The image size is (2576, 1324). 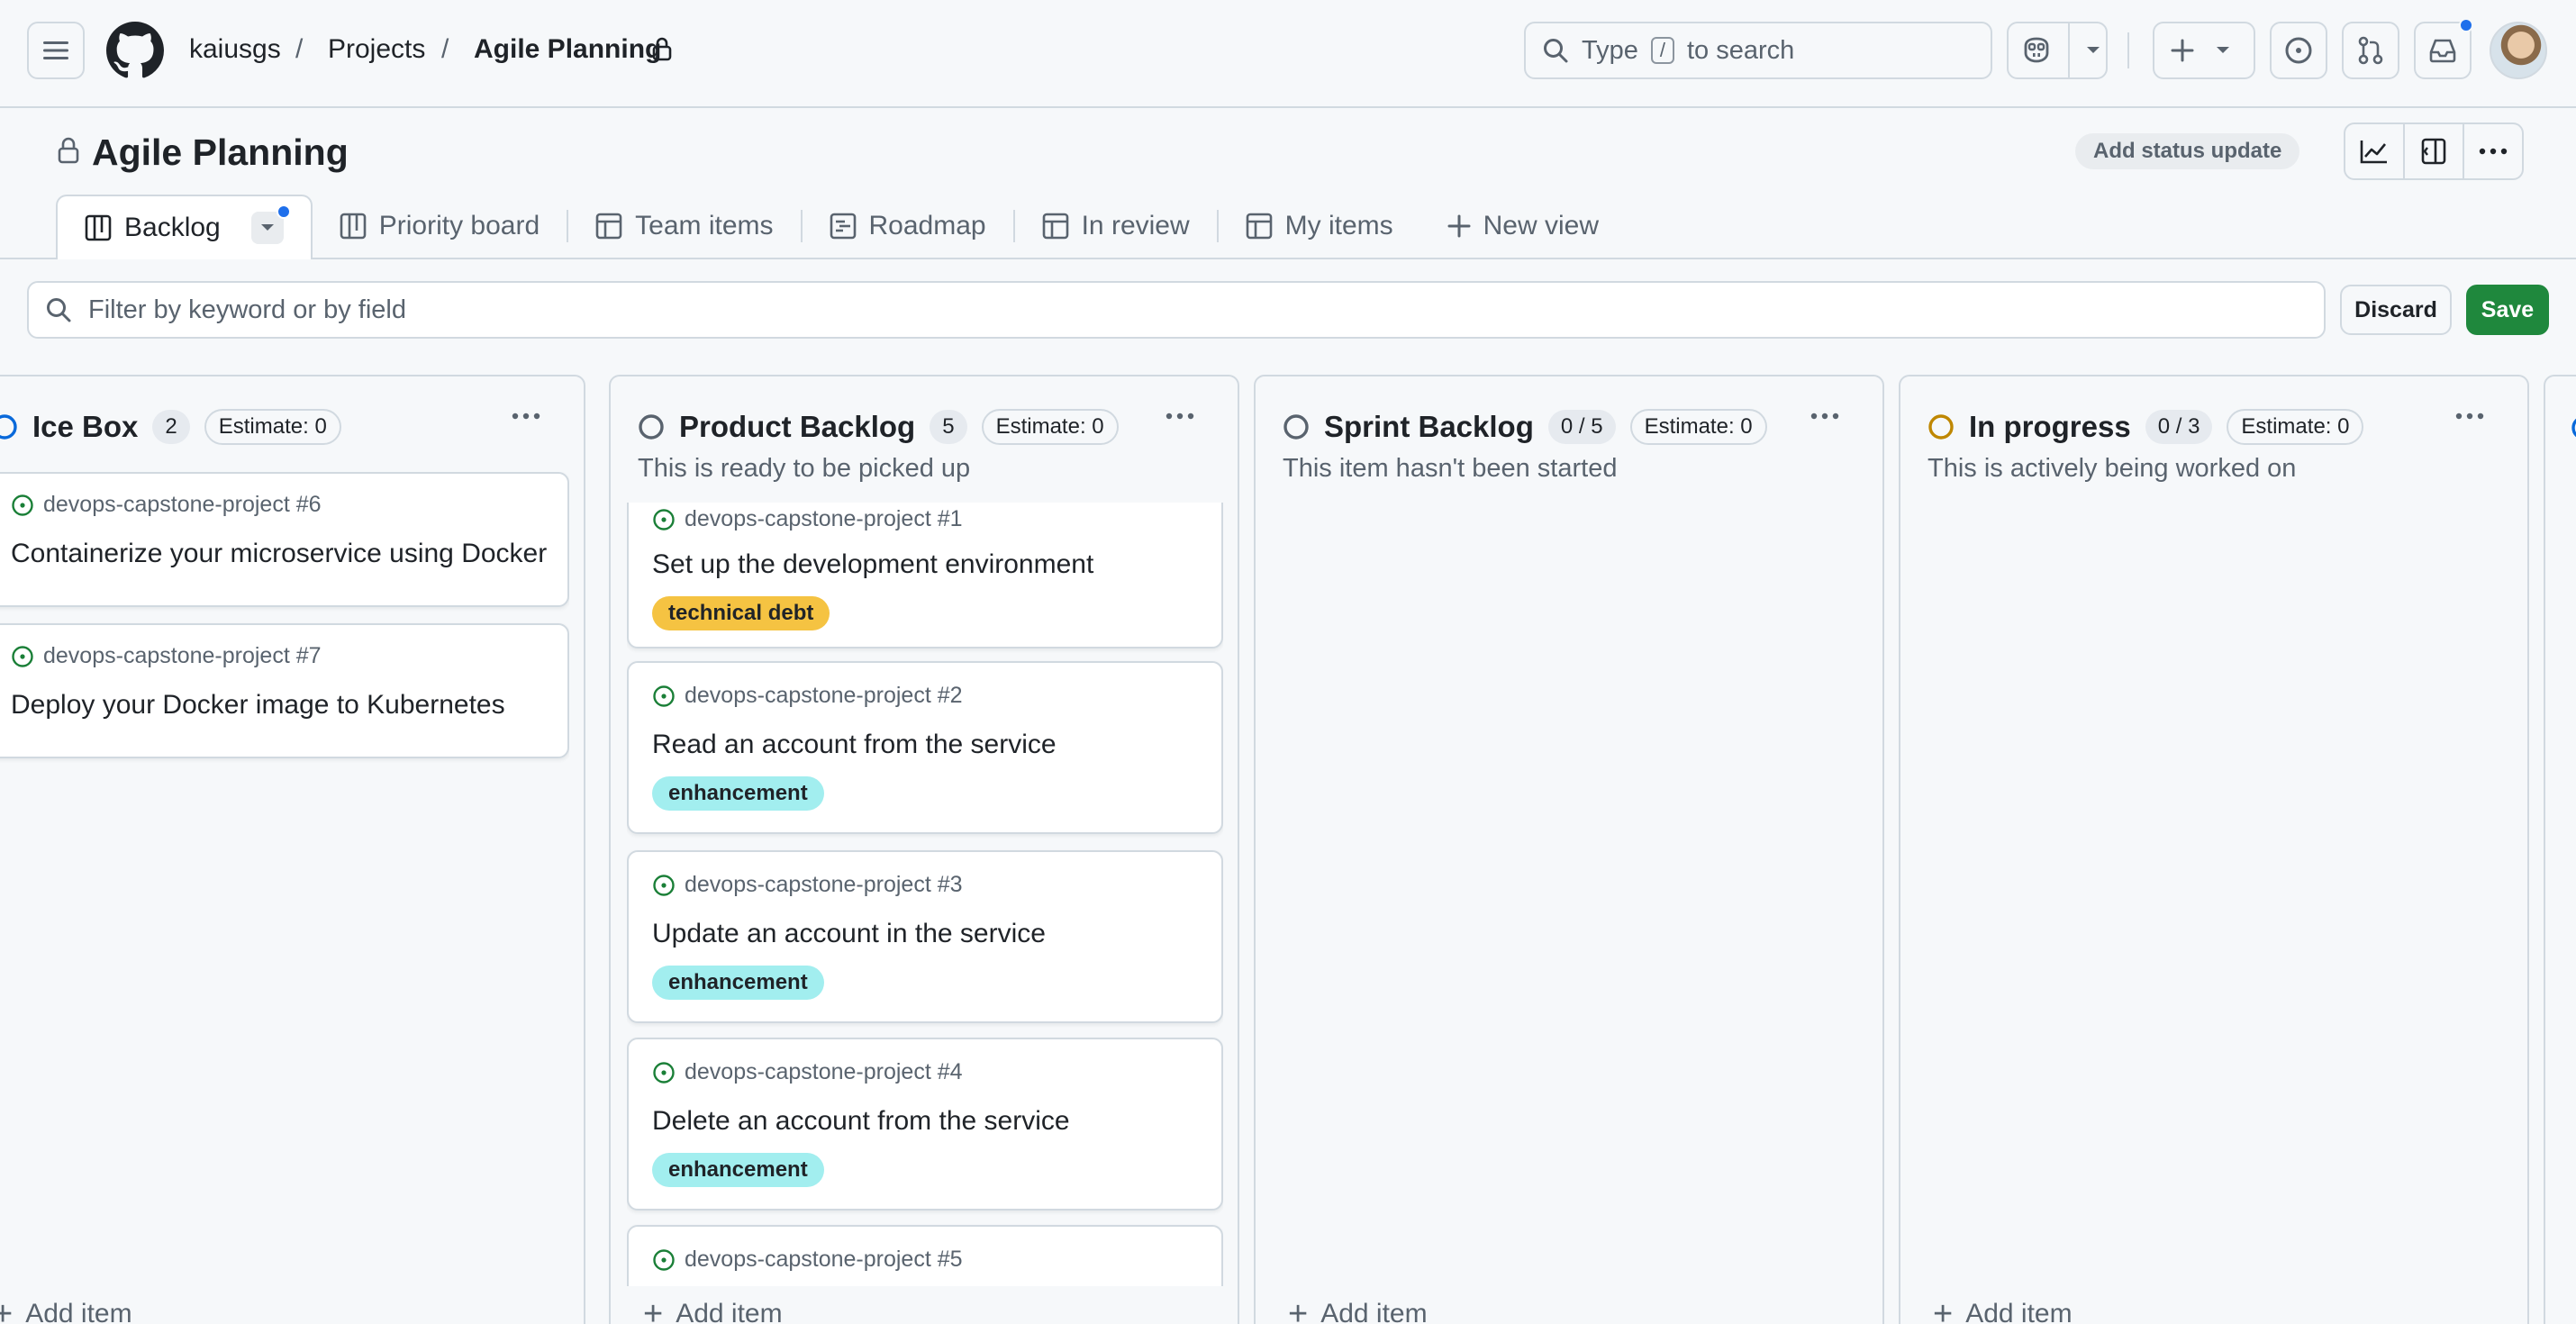 I want to click on column-title: Sprint Backlog, so click(x=1429, y=426).